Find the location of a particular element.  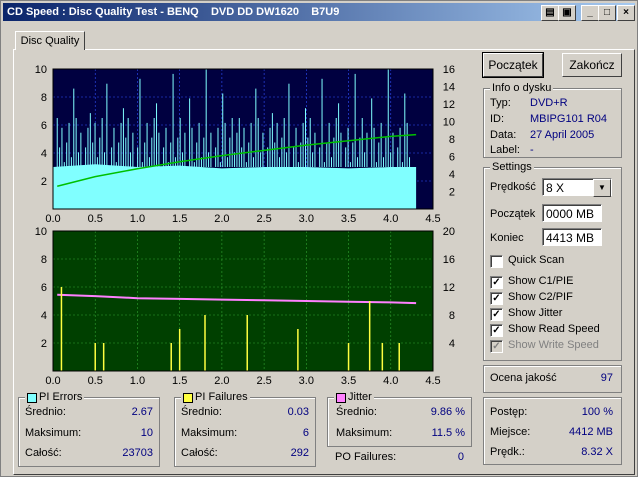

x-tick-label: 3.0 is located at coordinates (306, 381).